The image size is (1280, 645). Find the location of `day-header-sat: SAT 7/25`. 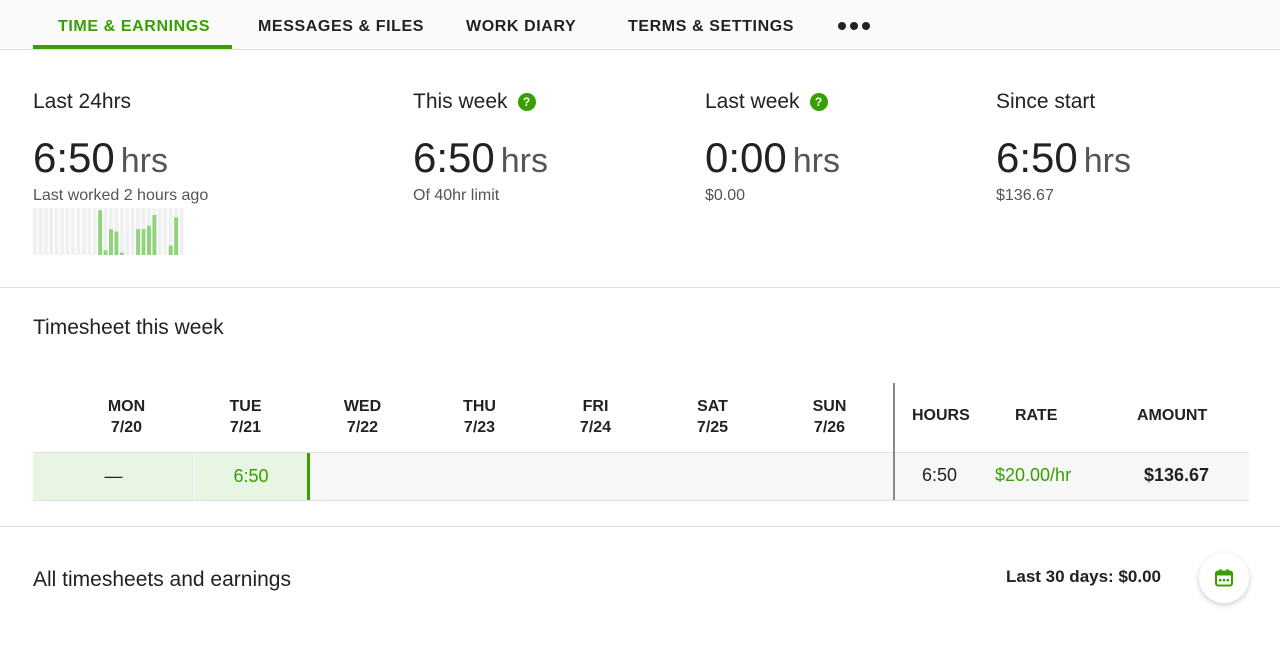

day-header-sat: SAT 7/25 is located at coordinates (712, 417).